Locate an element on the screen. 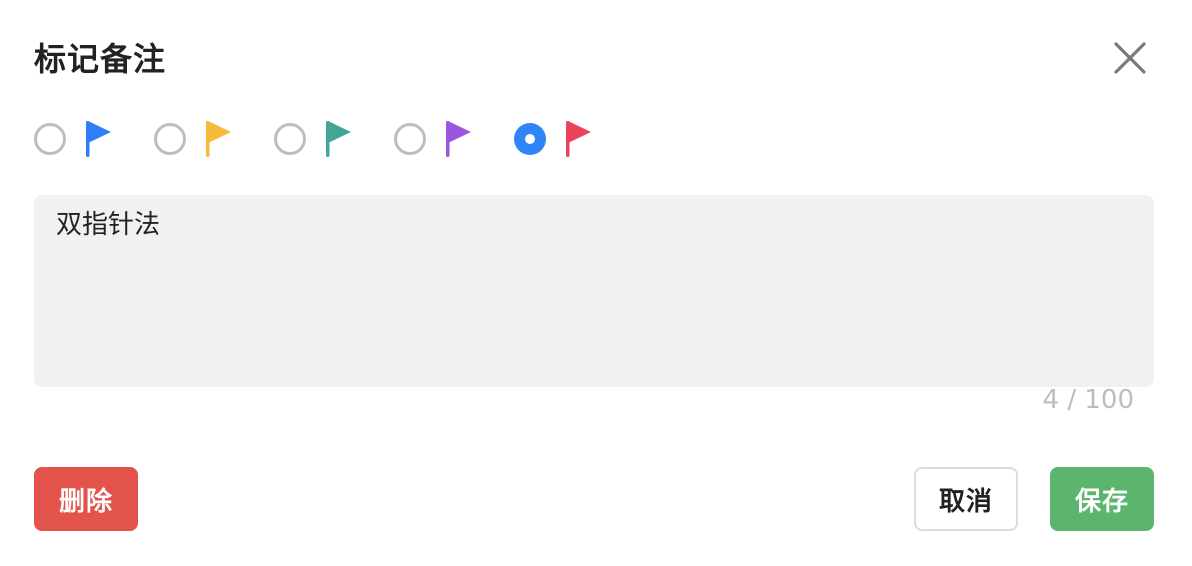 Image resolution: width=1192 pixels, height=566 pixels. color-option-red is located at coordinates (574, 139).